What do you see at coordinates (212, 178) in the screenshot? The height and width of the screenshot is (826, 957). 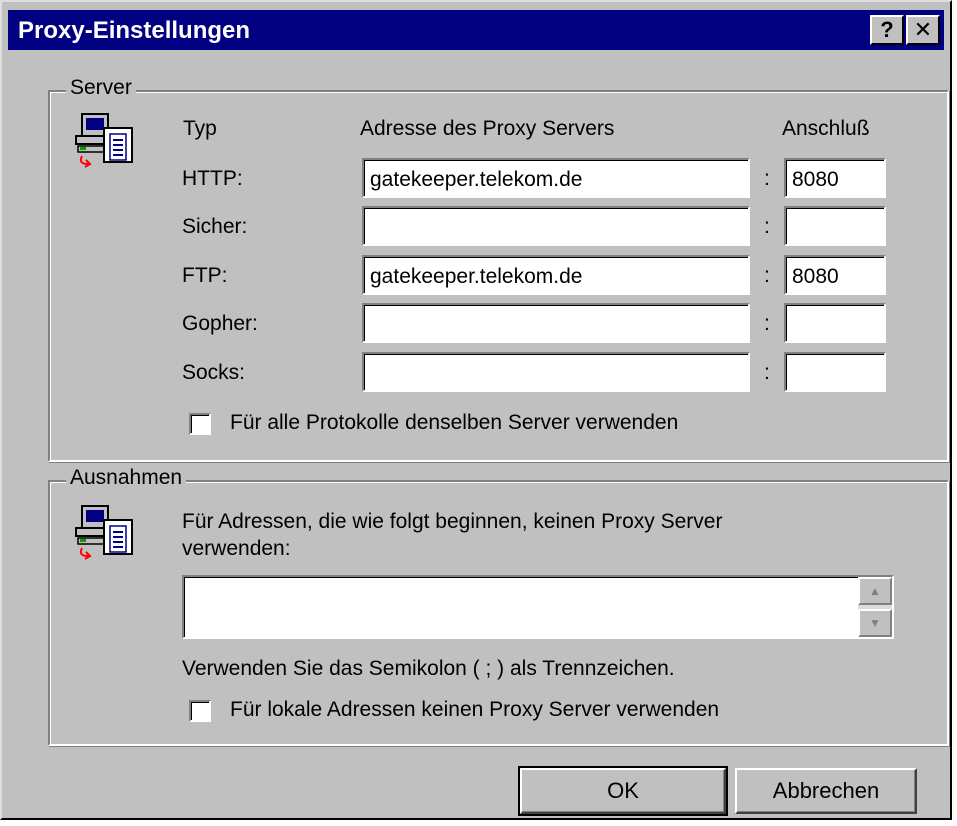 I see `http-label: HTTP:` at bounding box center [212, 178].